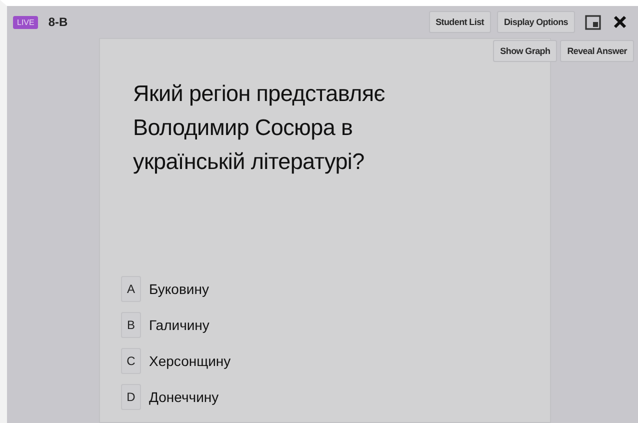 The image size is (638, 423). I want to click on question-text: Який регіон представляє Володимир Сосюра в українській літературі?, so click(259, 128).